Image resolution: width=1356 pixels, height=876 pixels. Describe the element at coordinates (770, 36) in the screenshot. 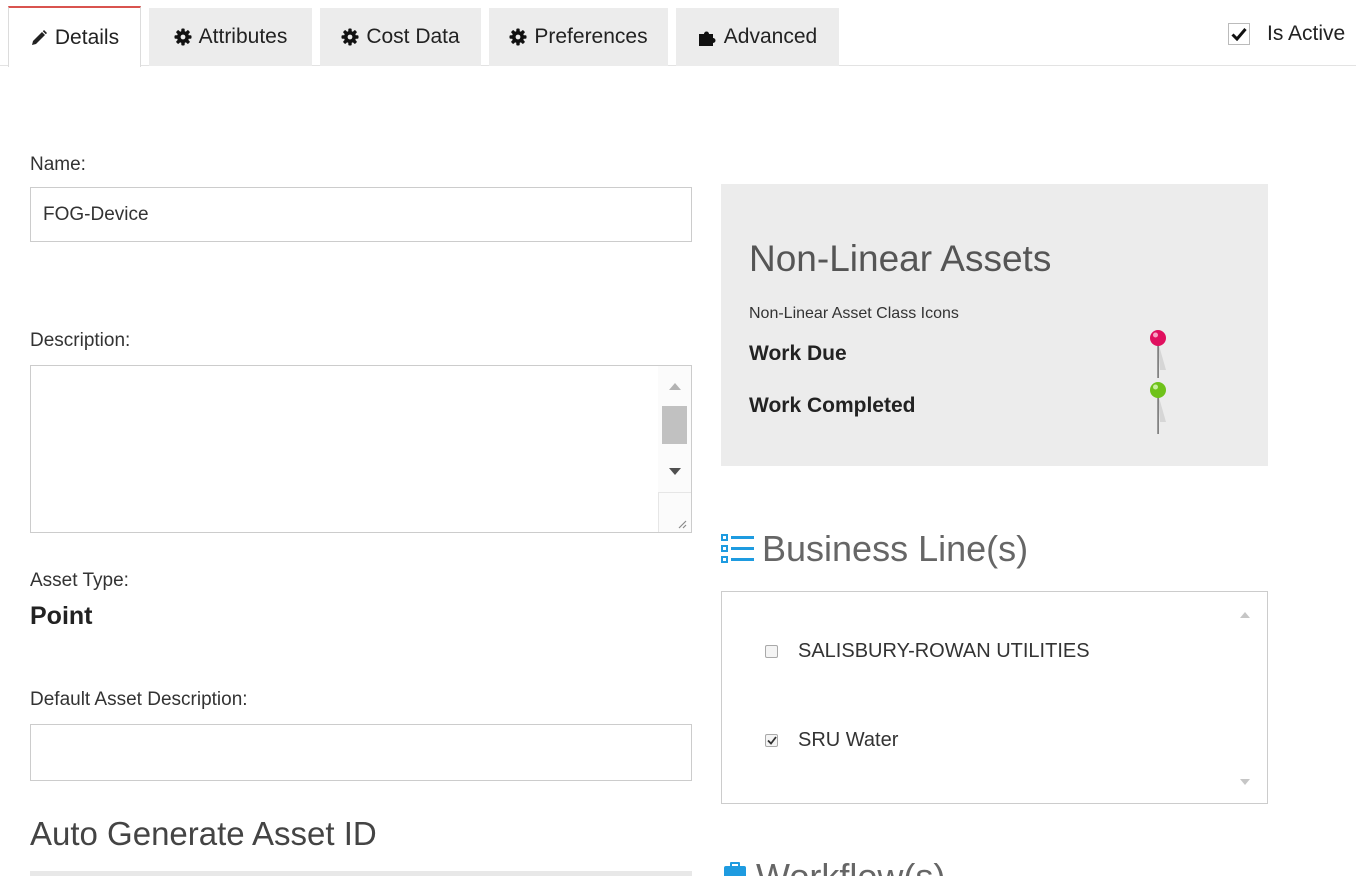

I see `tab-advanced-label: Advanced` at that location.